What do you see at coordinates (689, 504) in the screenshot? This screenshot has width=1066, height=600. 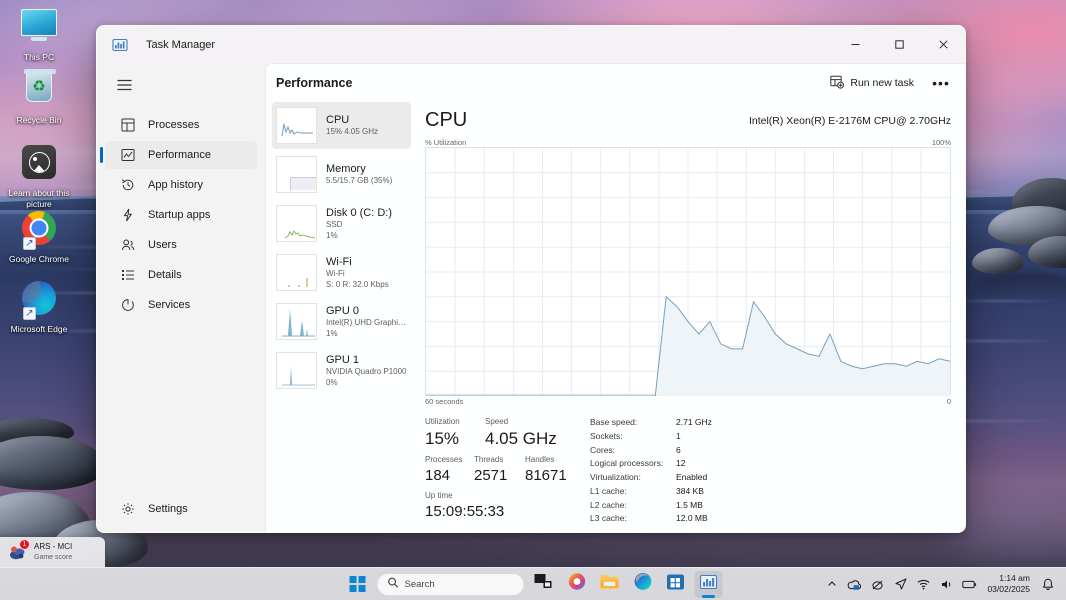 I see `spec-value: 1.5 MB` at bounding box center [689, 504].